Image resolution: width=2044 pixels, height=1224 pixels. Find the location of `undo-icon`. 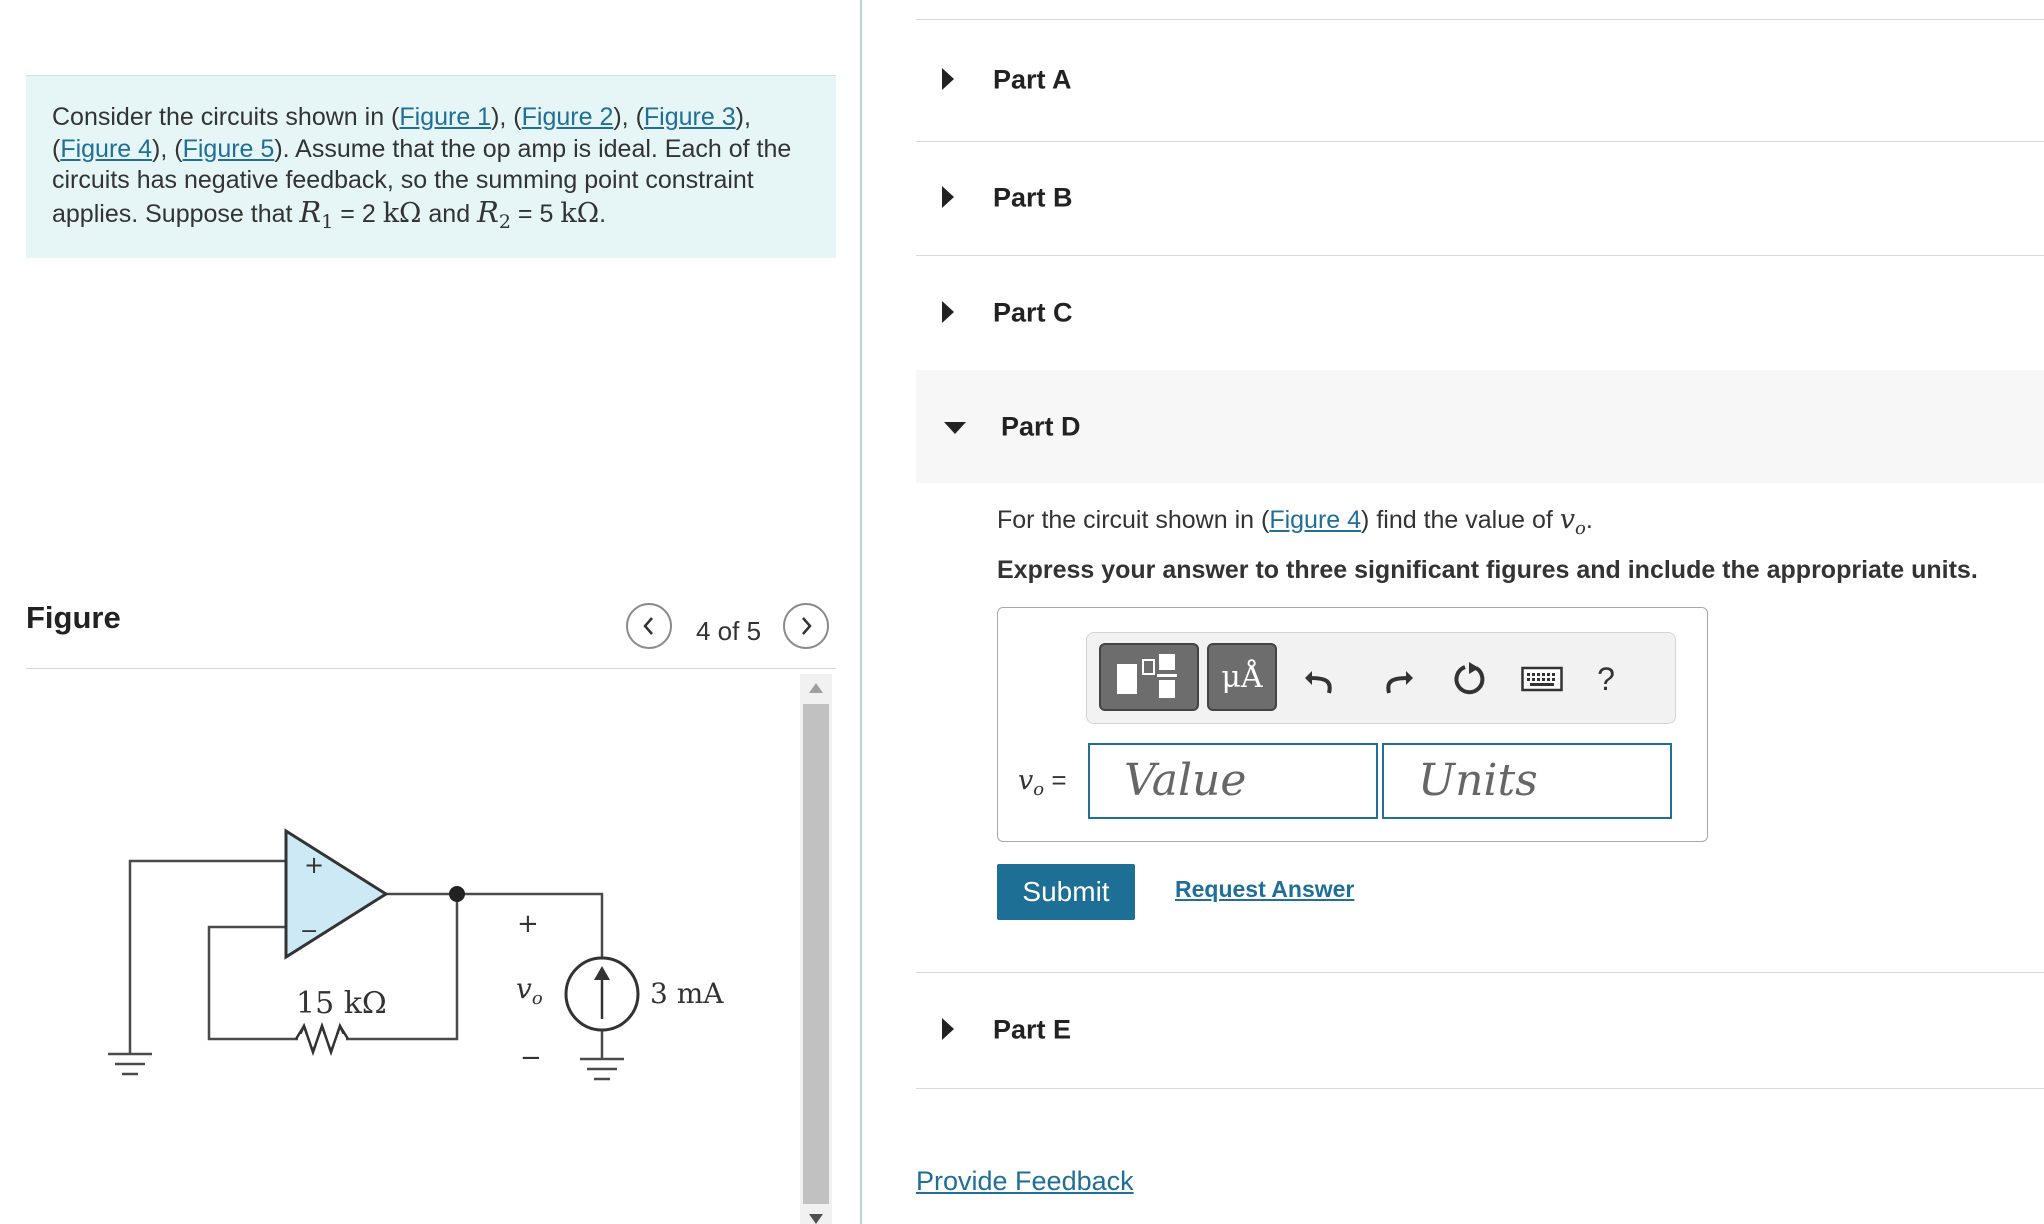

undo-icon is located at coordinates (1318, 682).